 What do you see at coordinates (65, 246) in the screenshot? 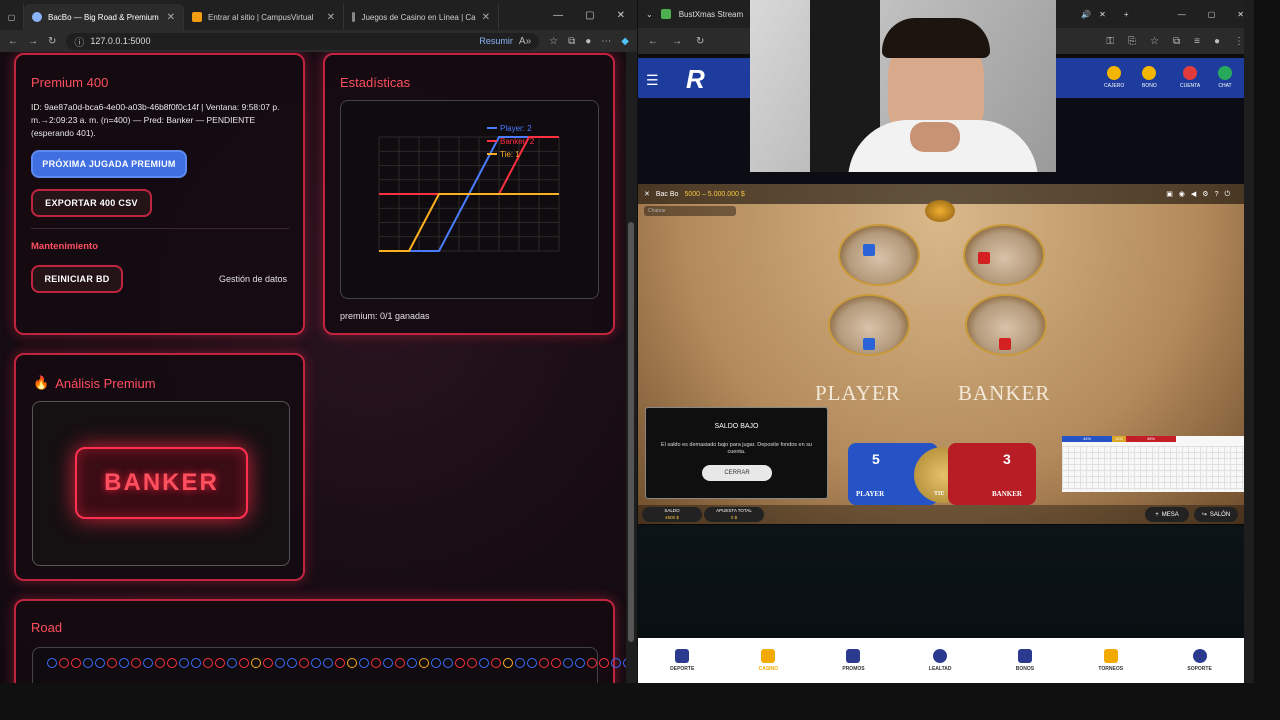
I see `maintenance-title: Mantenimiento` at bounding box center [65, 246].